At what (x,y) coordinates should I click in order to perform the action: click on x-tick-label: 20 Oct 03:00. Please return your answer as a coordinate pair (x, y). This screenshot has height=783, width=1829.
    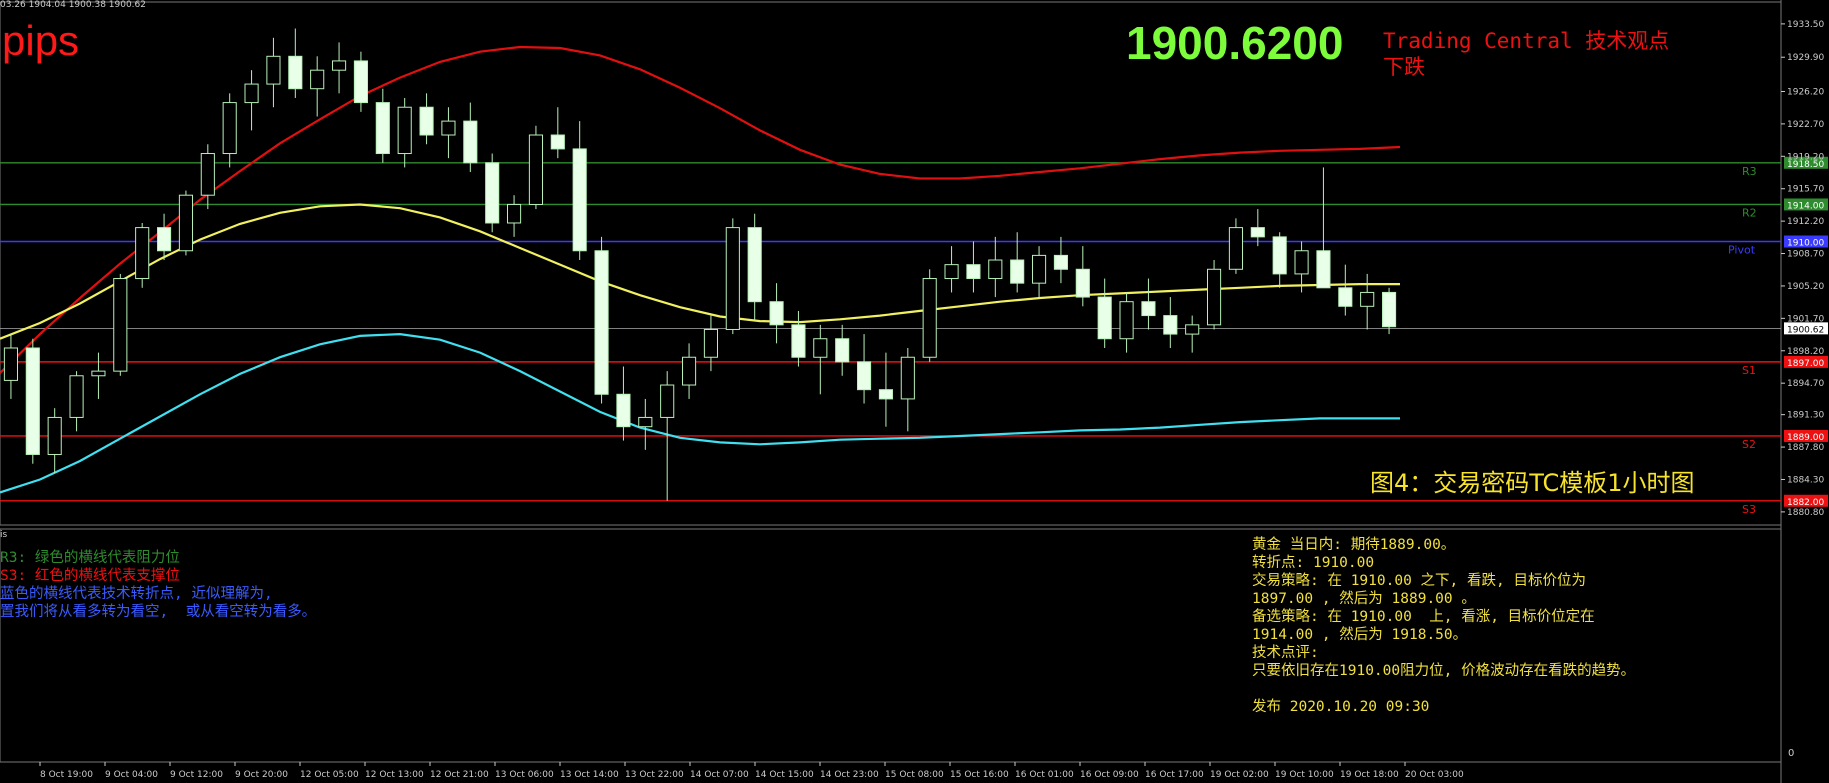
    Looking at the image, I should click on (1434, 775).